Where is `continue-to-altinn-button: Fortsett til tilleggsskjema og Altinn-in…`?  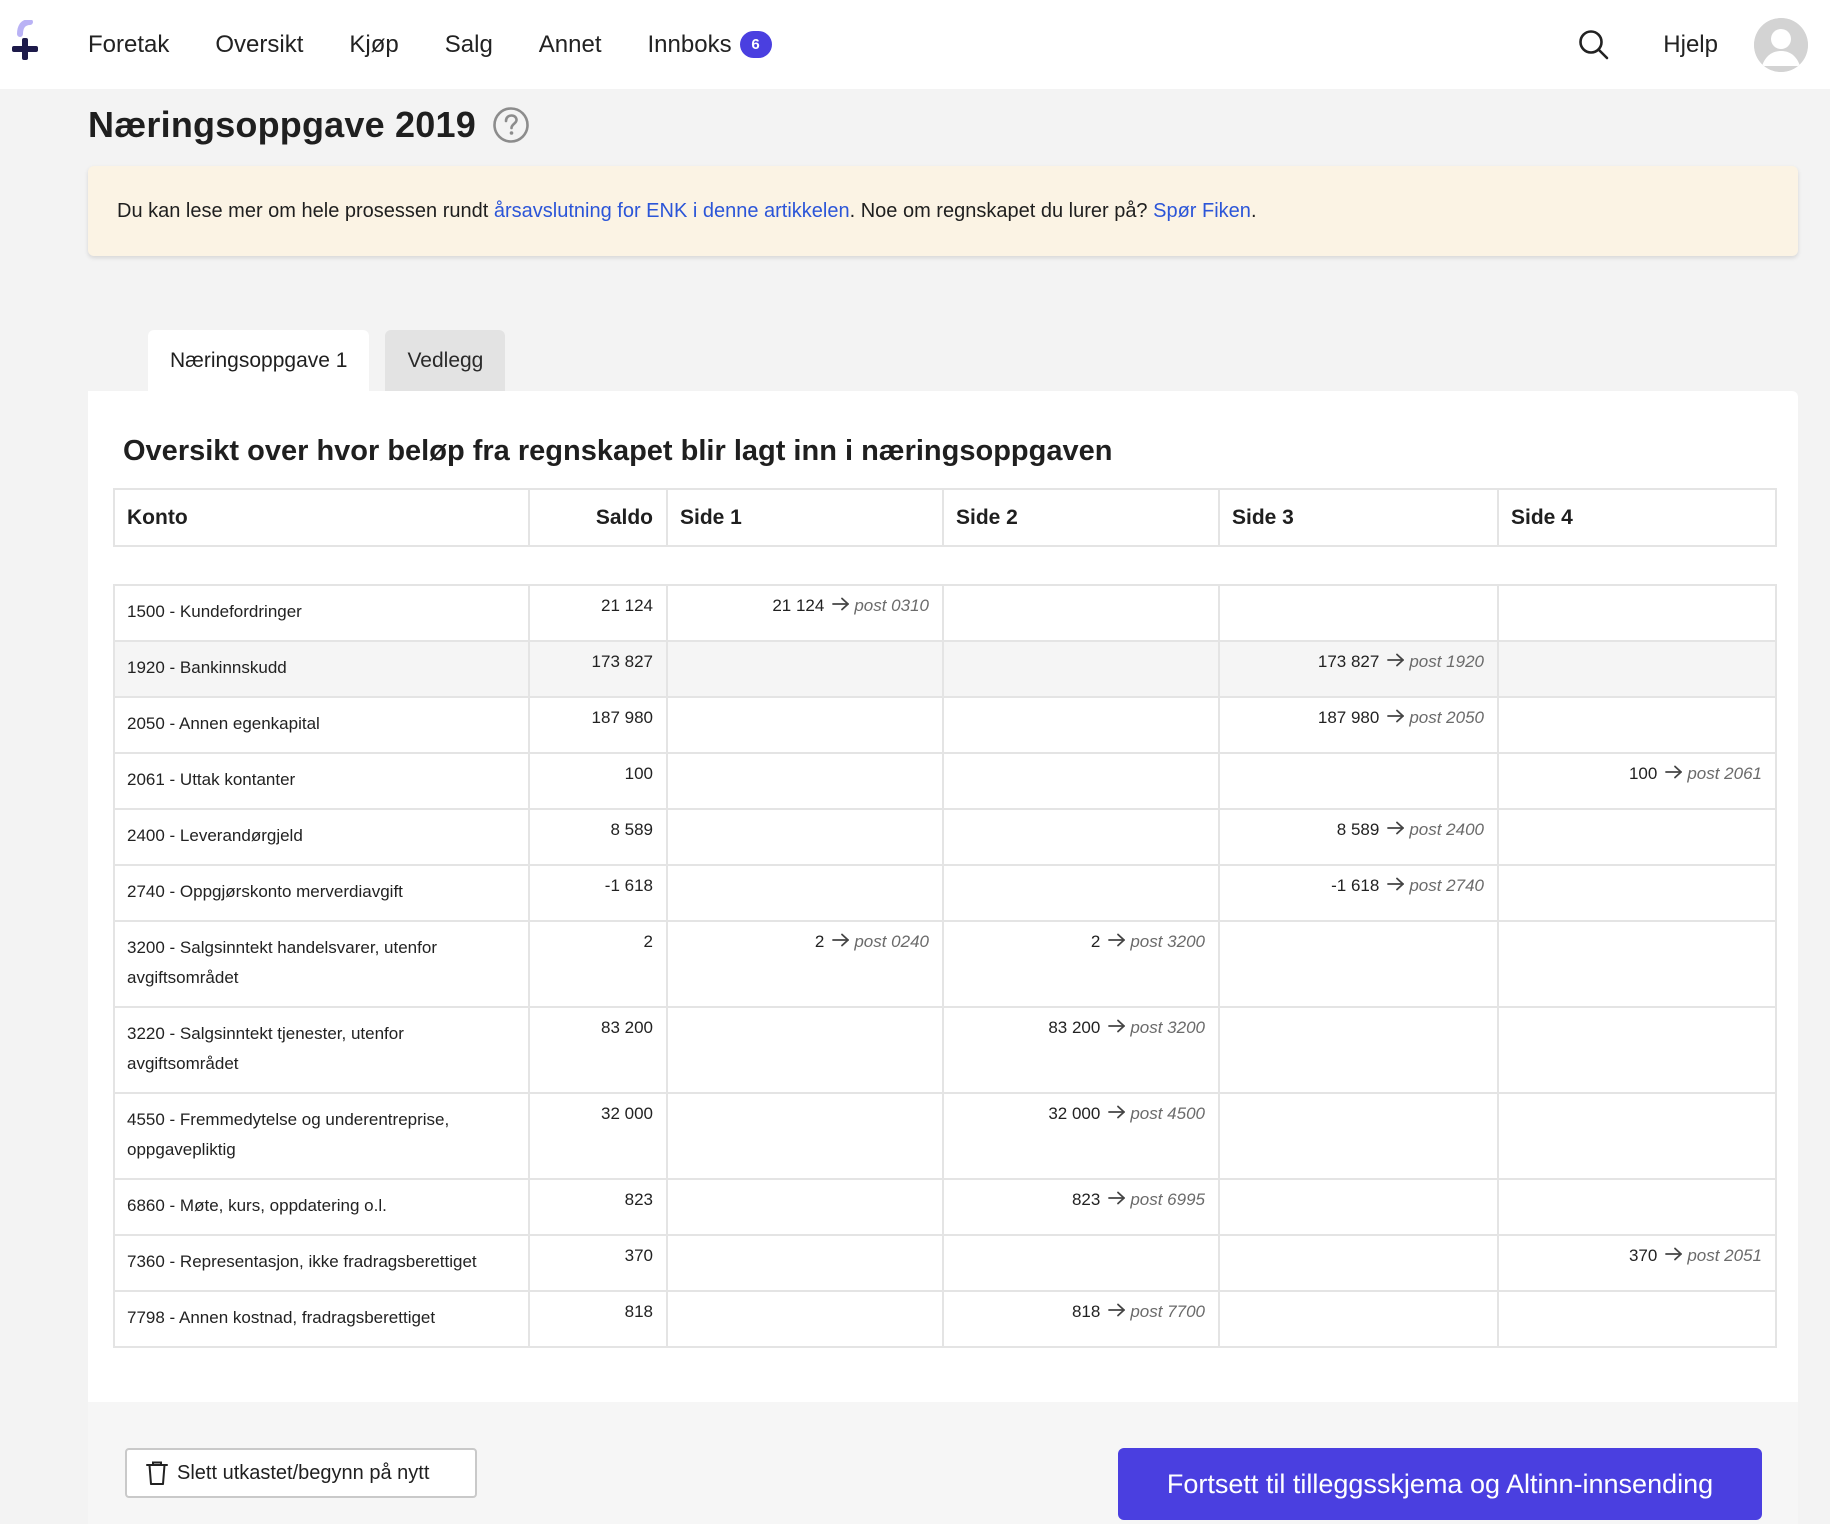
continue-to-altinn-button: Fortsett til tilleggsskjema og Altinn-in… is located at coordinates (1440, 1484).